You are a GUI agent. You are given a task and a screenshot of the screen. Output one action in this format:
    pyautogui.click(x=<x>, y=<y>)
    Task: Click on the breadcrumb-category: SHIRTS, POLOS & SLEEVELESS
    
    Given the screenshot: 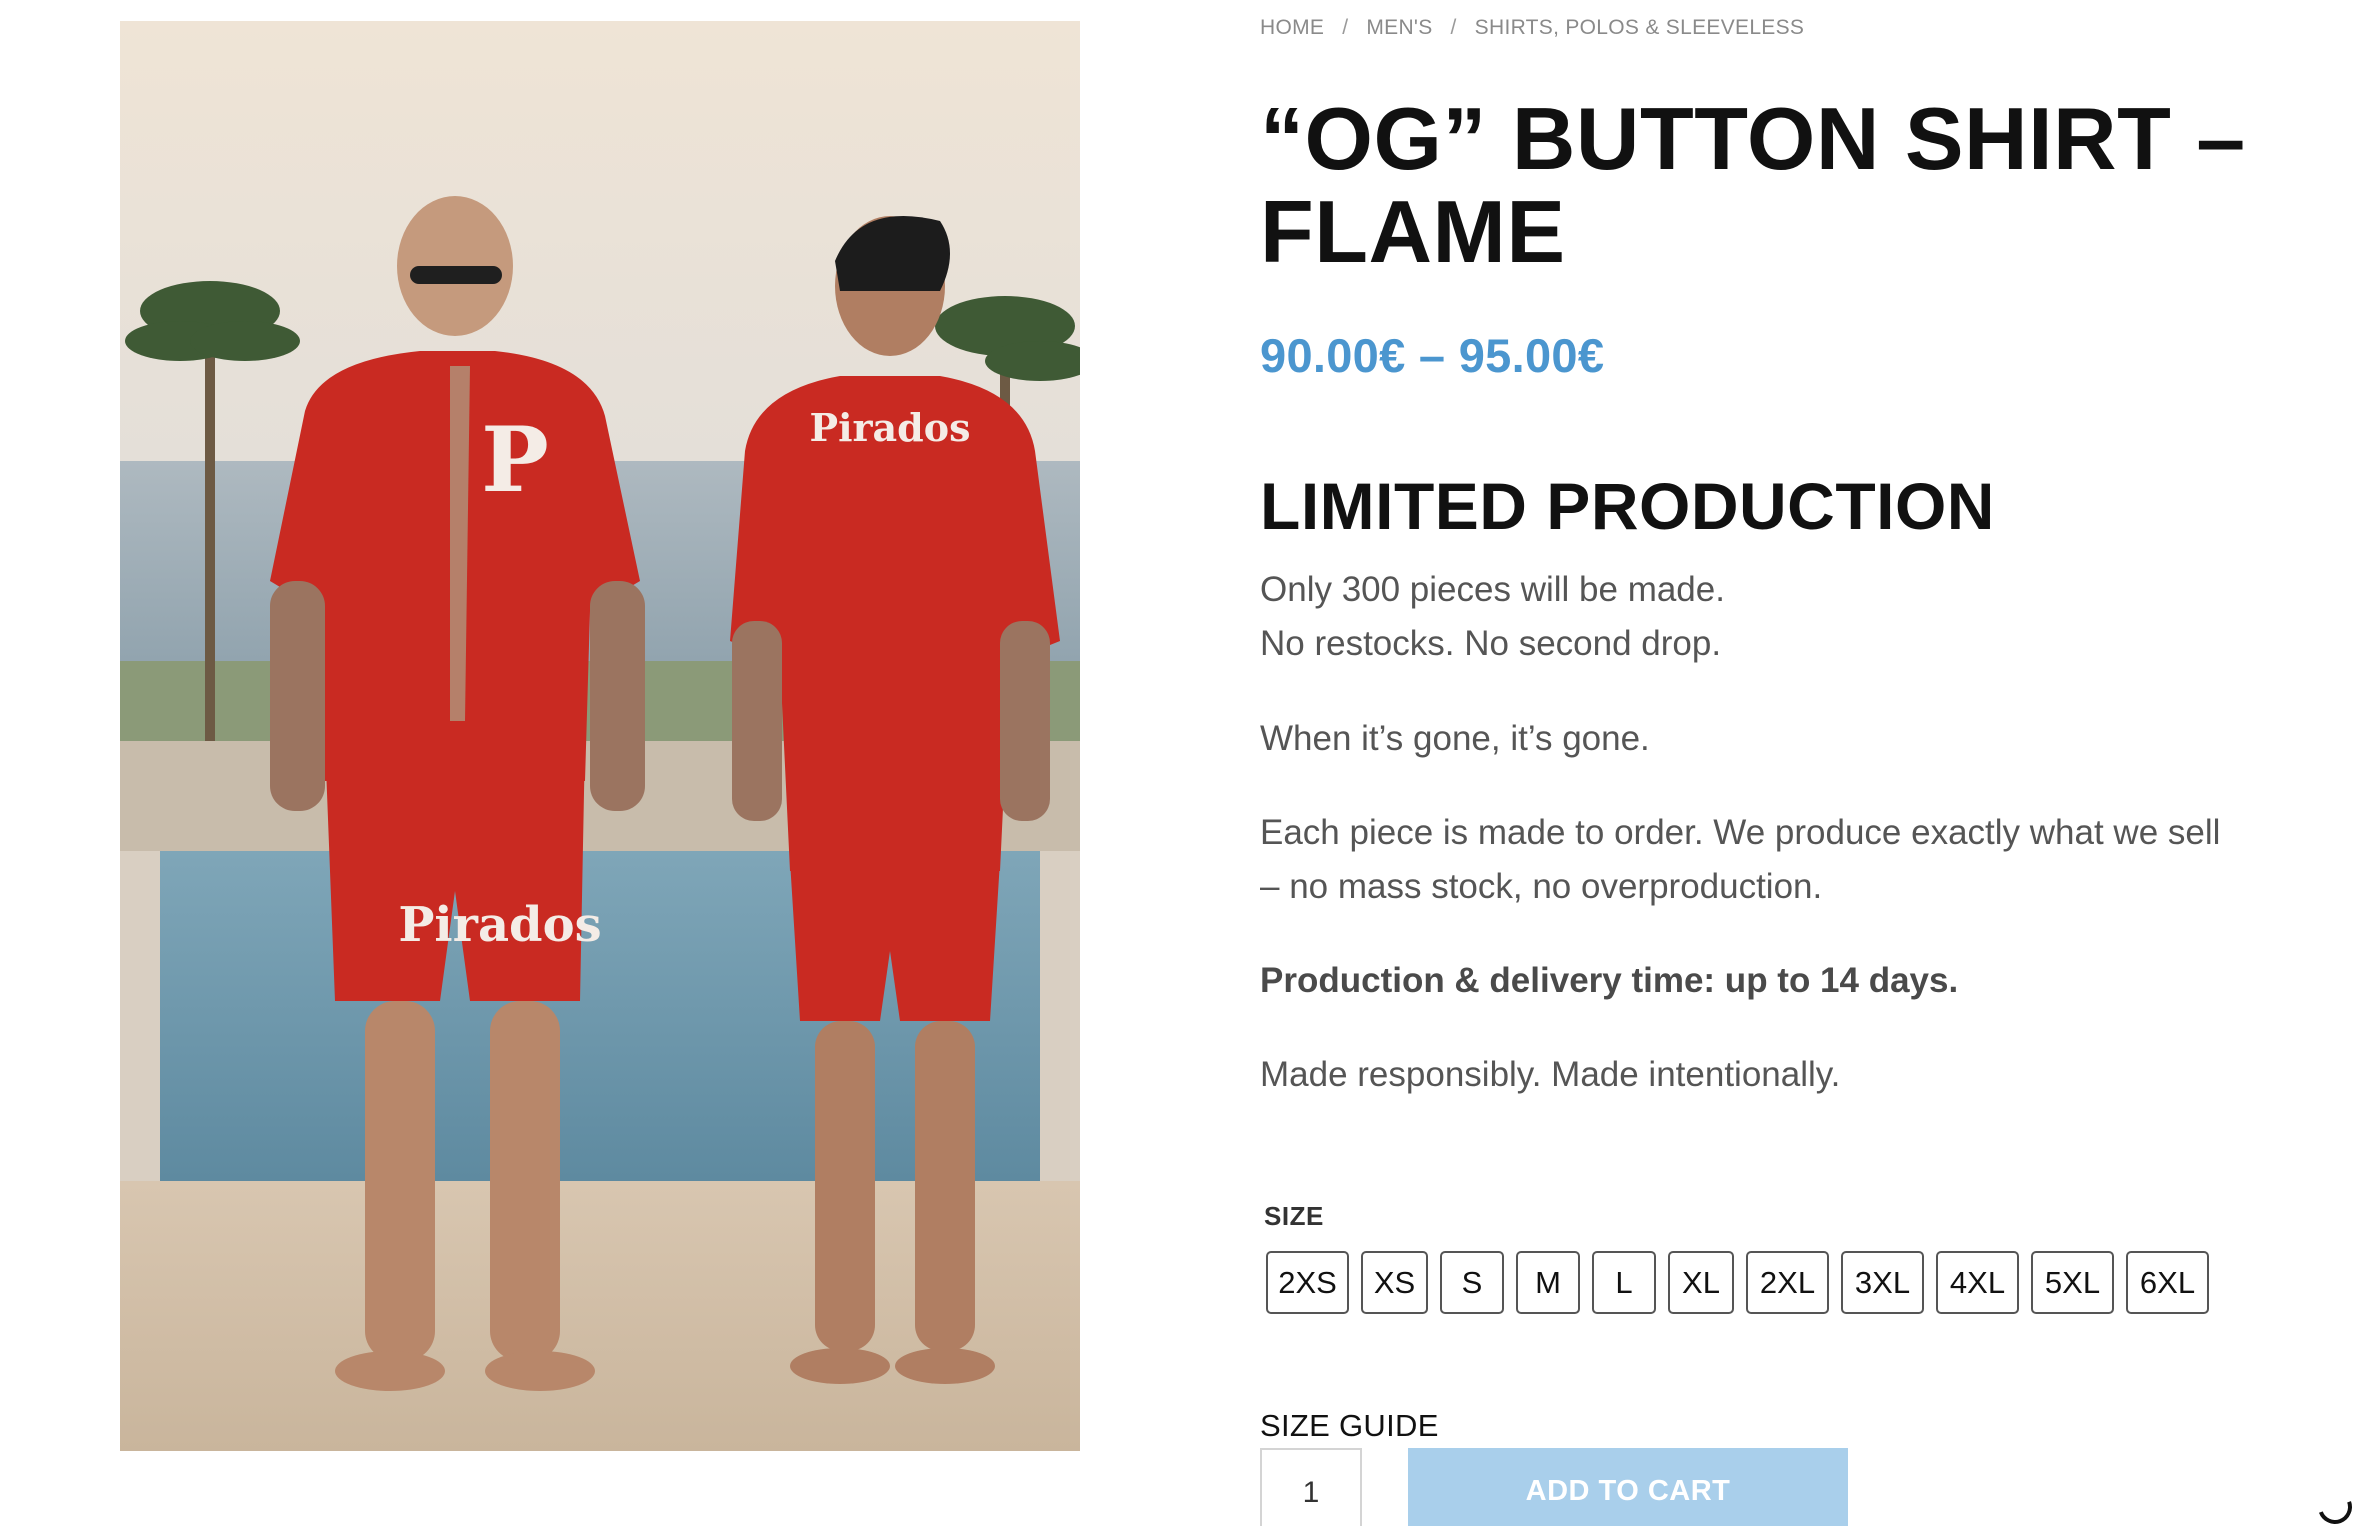 What is the action you would take?
    pyautogui.click(x=1640, y=27)
    